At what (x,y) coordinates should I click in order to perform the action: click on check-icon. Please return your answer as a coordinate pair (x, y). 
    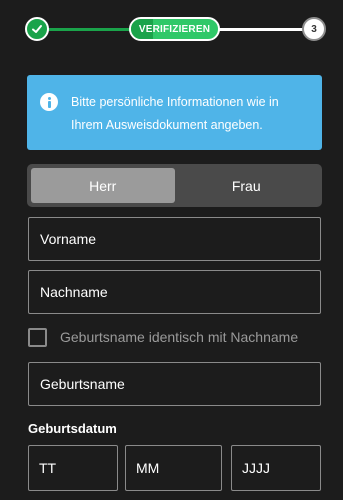
    Looking at the image, I should click on (37, 29).